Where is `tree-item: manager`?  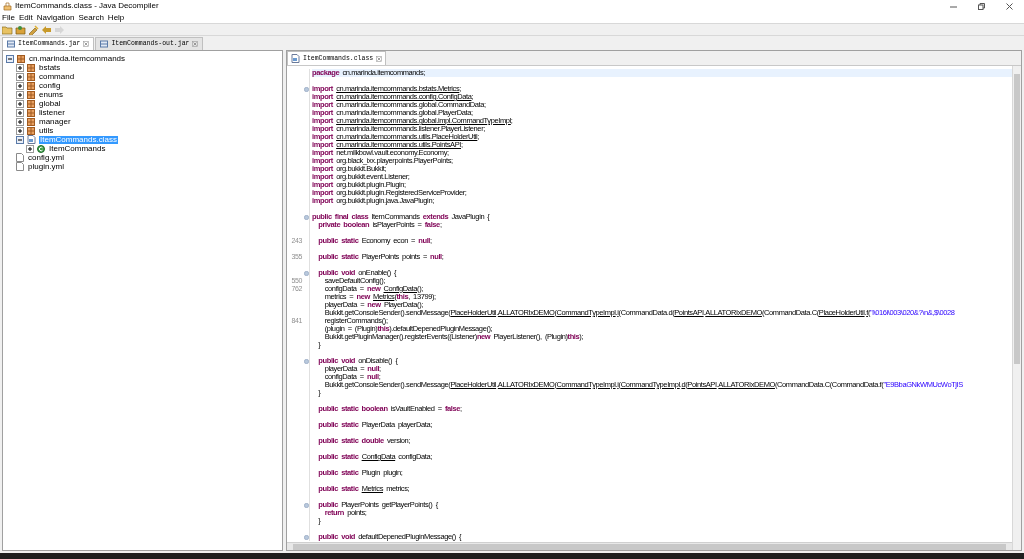
tree-item: manager is located at coordinates (55, 121).